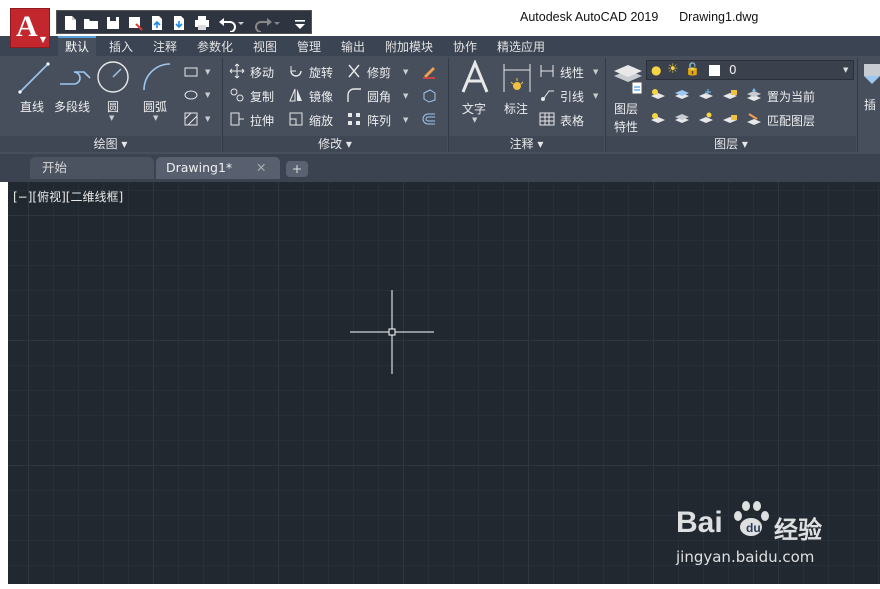  Describe the element at coordinates (157, 77) in the screenshot. I see `arc-icon` at that location.